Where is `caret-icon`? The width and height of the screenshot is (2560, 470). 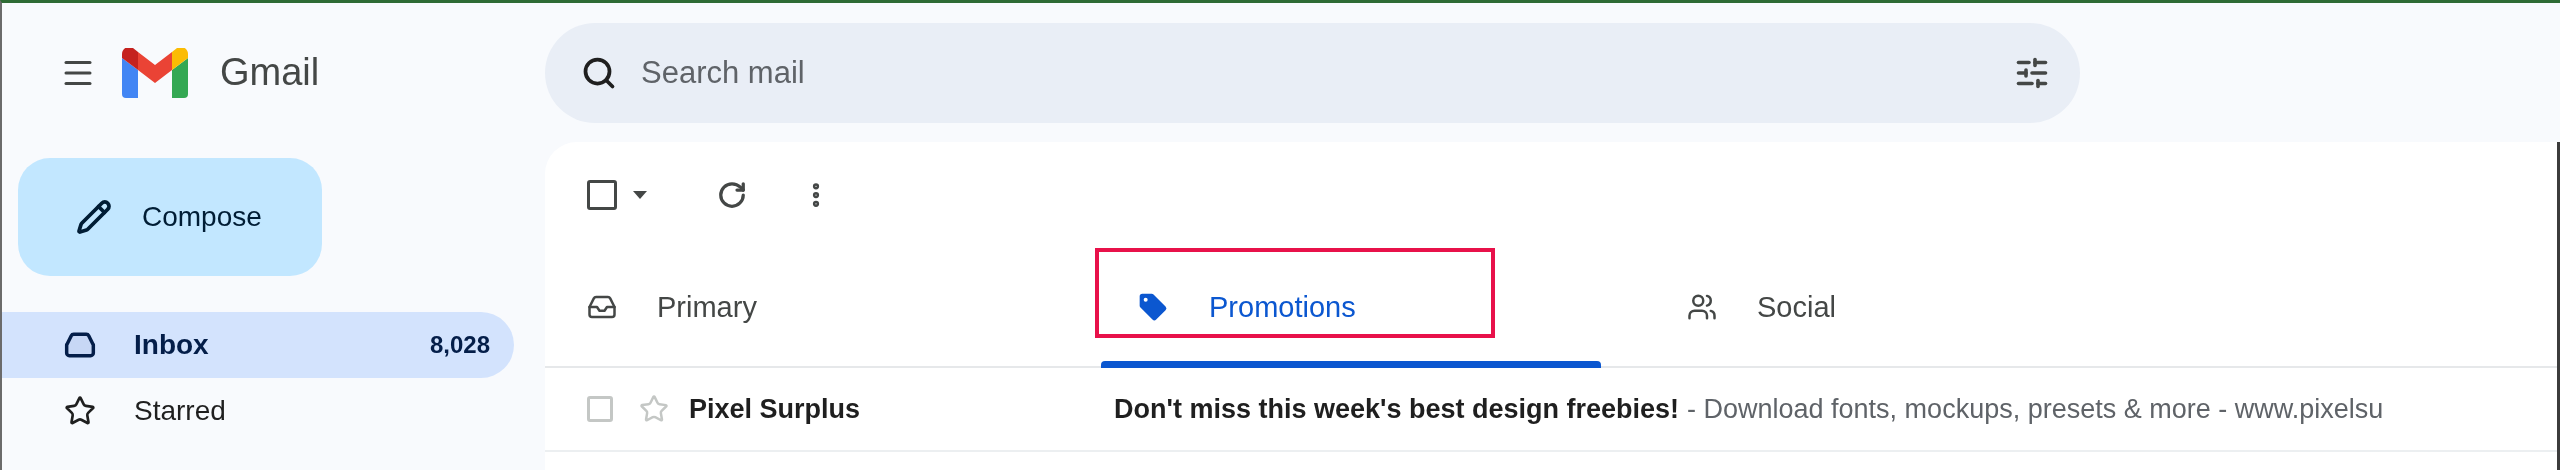 caret-icon is located at coordinates (640, 195).